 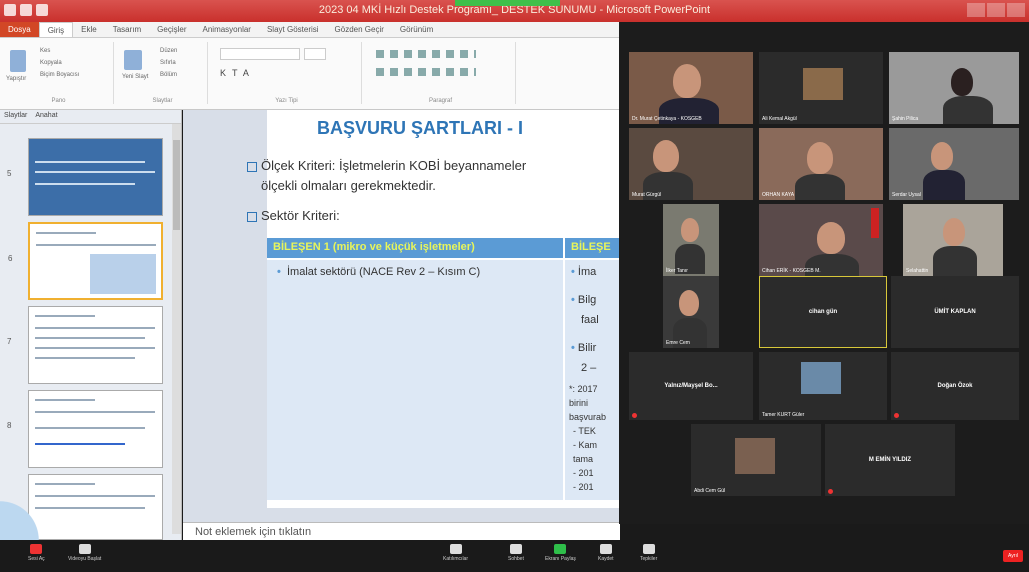 I want to click on reset-button: Sıfırla, so click(x=168, y=63).